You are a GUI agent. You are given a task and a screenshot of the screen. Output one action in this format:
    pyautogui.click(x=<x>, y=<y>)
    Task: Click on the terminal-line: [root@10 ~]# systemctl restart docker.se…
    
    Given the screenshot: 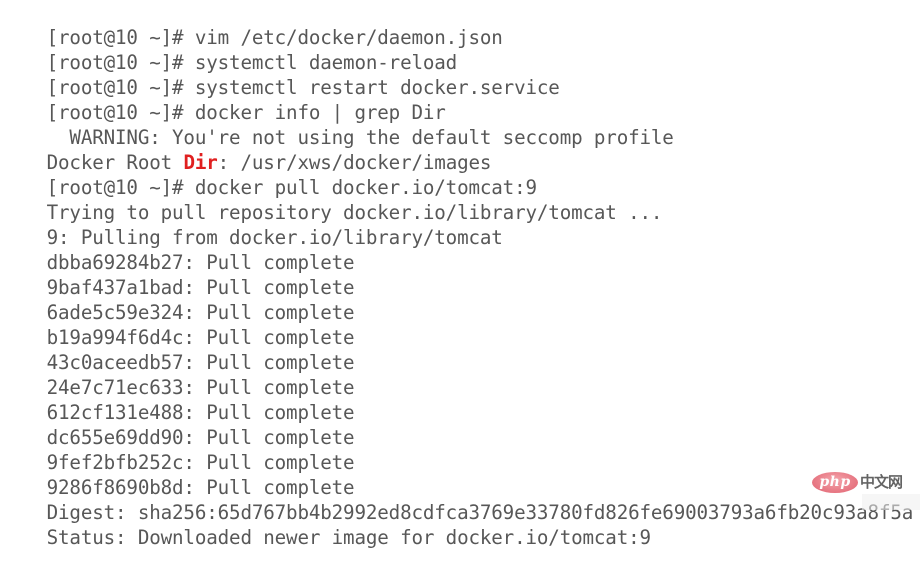 What is the action you would take?
    pyautogui.click(x=460, y=74)
    